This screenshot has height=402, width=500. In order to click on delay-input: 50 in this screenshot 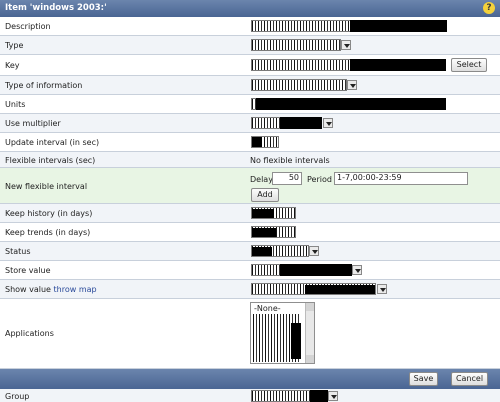, I will do `click(287, 178)`.